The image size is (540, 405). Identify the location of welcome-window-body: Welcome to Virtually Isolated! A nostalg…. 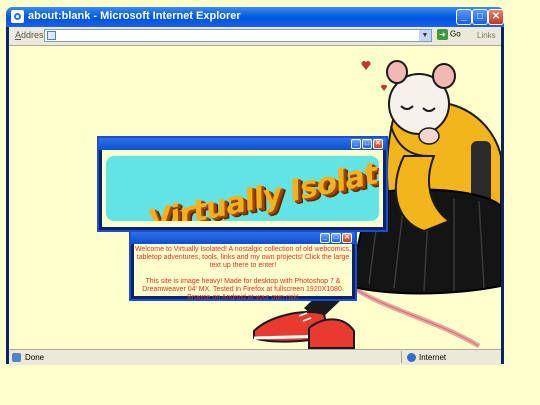
(243, 272).